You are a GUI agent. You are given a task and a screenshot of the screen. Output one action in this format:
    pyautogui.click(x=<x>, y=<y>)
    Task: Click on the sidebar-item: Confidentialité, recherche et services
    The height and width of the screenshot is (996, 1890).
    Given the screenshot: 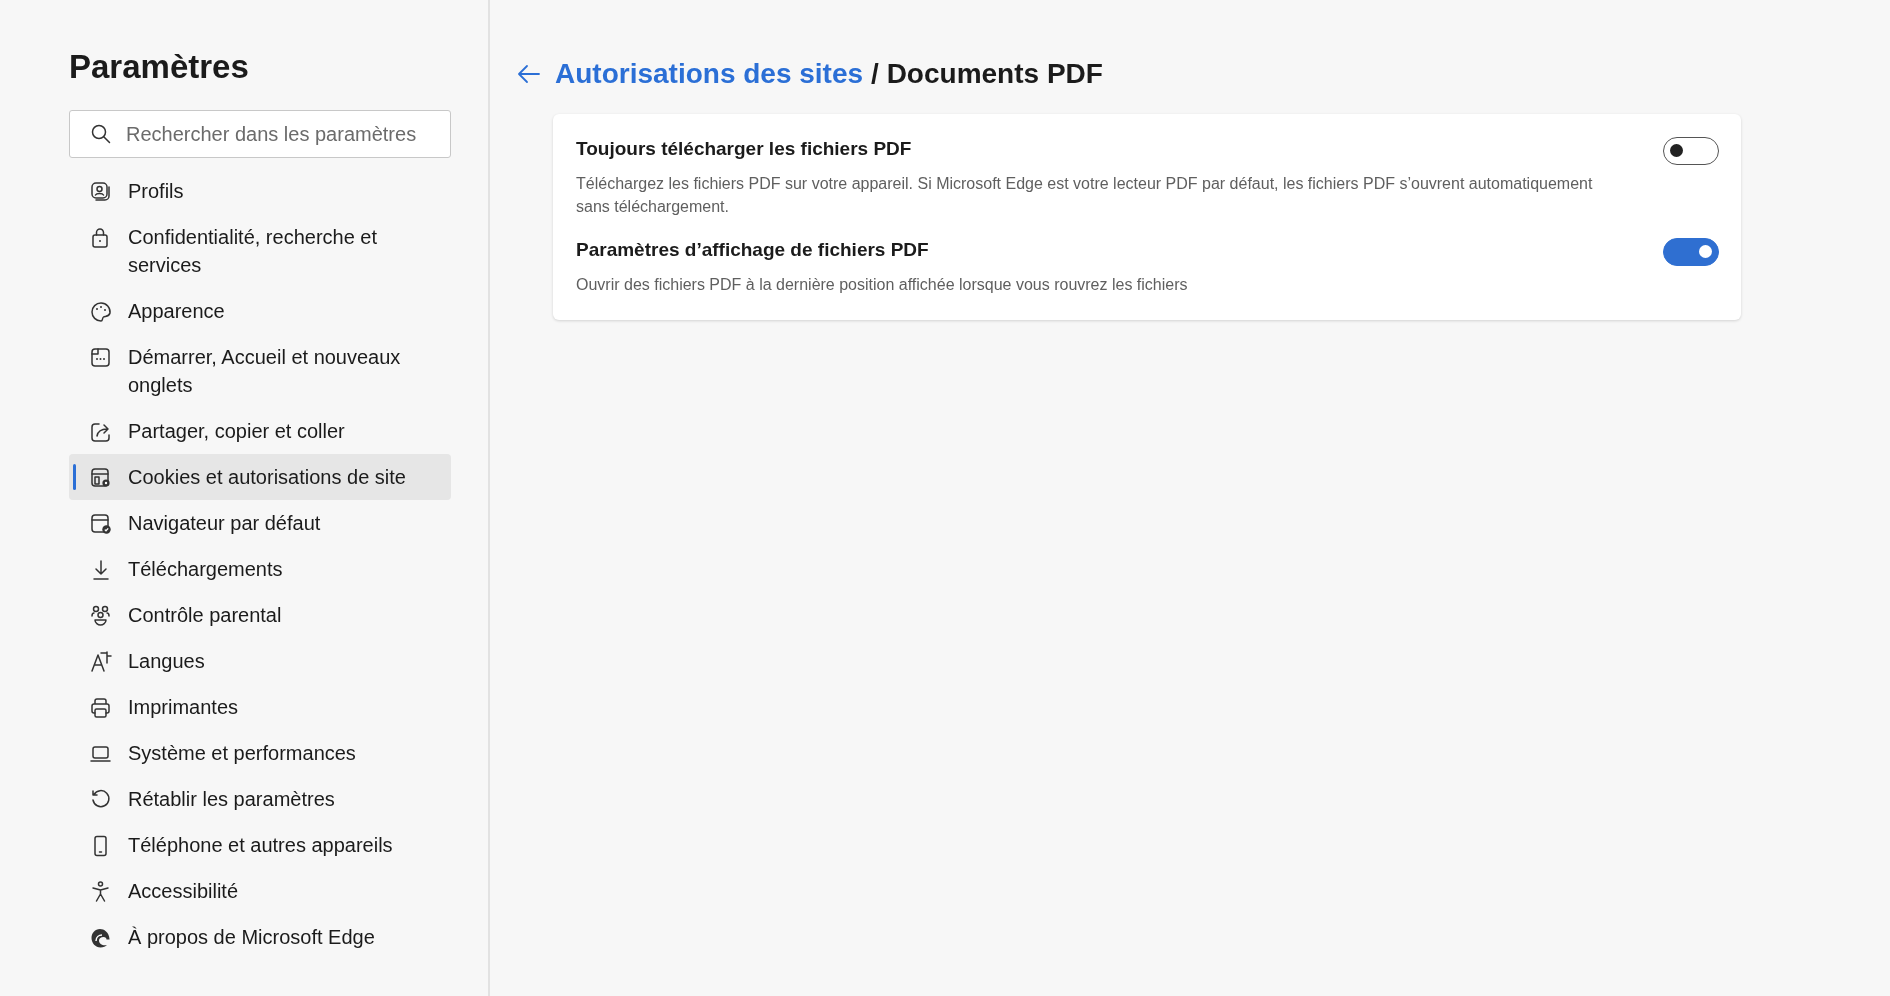 What is the action you would take?
    pyautogui.click(x=260, y=251)
    